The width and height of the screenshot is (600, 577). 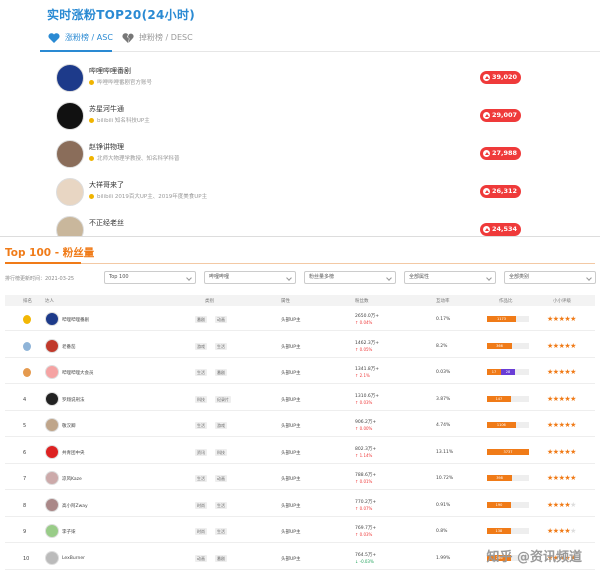 I want to click on fans-count: 802.3万+ ↑ 1.14%, so click(x=365, y=452).